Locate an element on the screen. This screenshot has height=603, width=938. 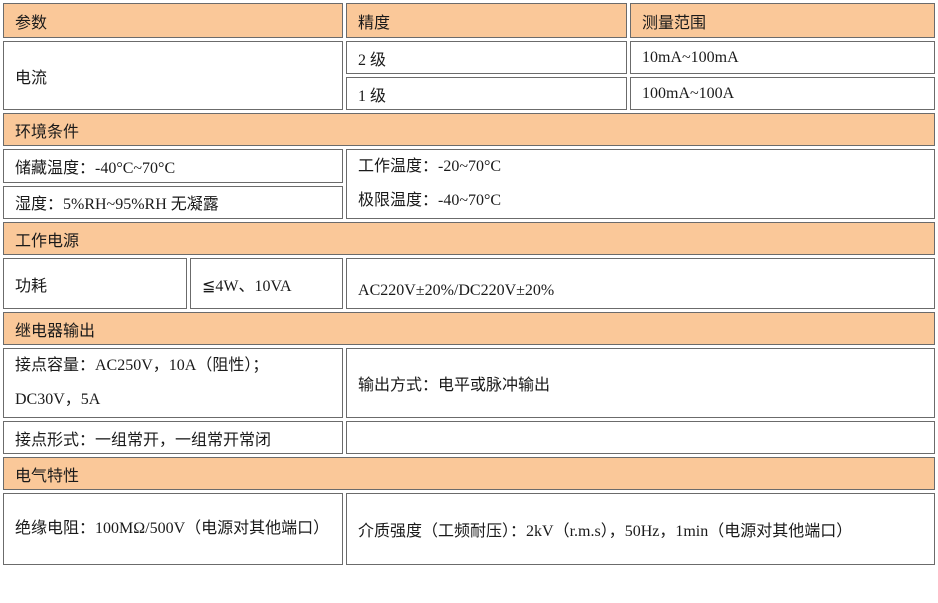
electrical-title: 电气特性 is located at coordinates (469, 473).